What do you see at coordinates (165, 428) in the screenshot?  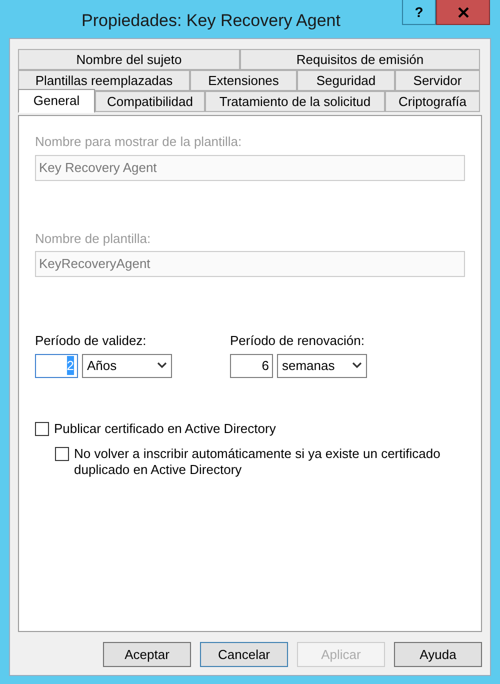 I see `checkbox-label: Publicar certificado en Active Directory` at bounding box center [165, 428].